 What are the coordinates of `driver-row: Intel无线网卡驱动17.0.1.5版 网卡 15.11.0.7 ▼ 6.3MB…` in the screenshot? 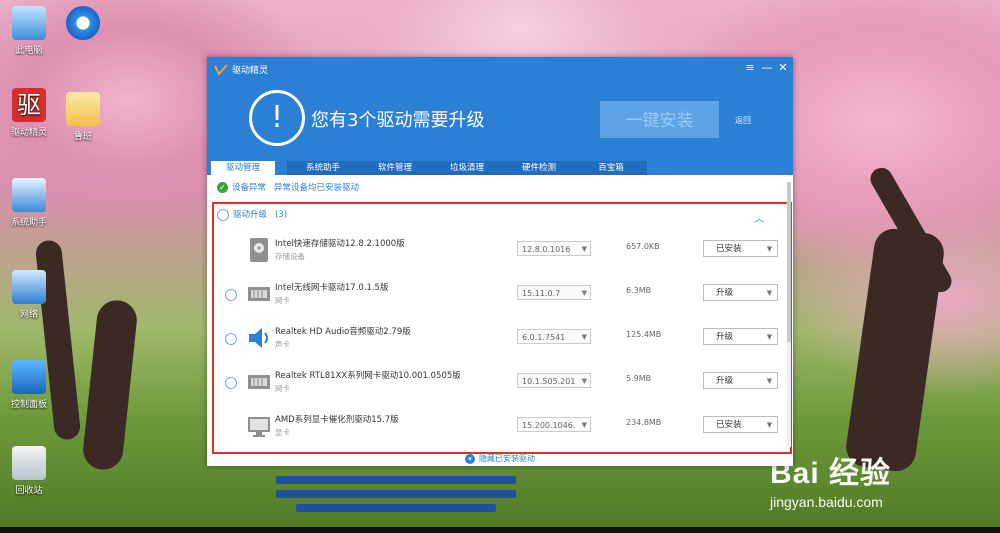 It's located at (498, 295).